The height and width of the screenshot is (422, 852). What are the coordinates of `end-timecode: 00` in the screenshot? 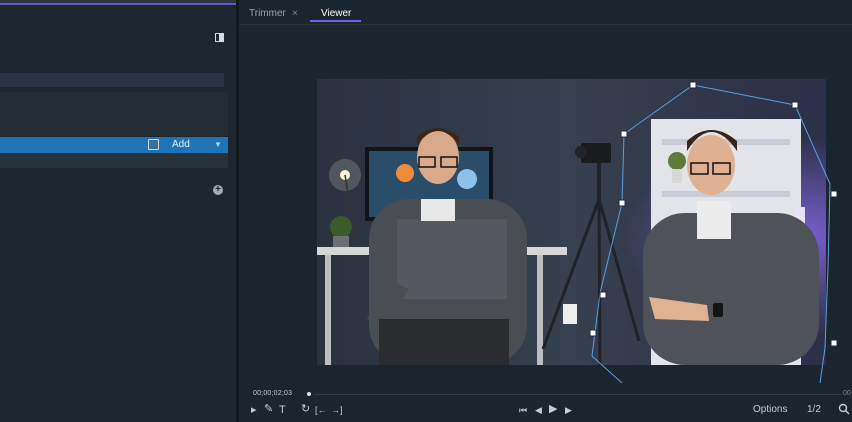 It's located at (847, 393).